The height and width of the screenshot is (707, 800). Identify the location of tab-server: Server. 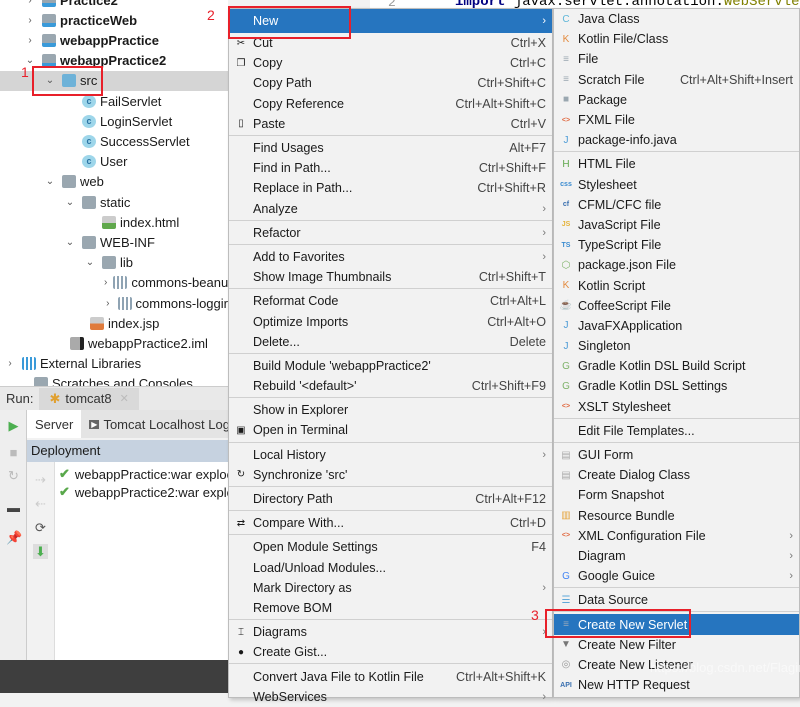
(54, 424).